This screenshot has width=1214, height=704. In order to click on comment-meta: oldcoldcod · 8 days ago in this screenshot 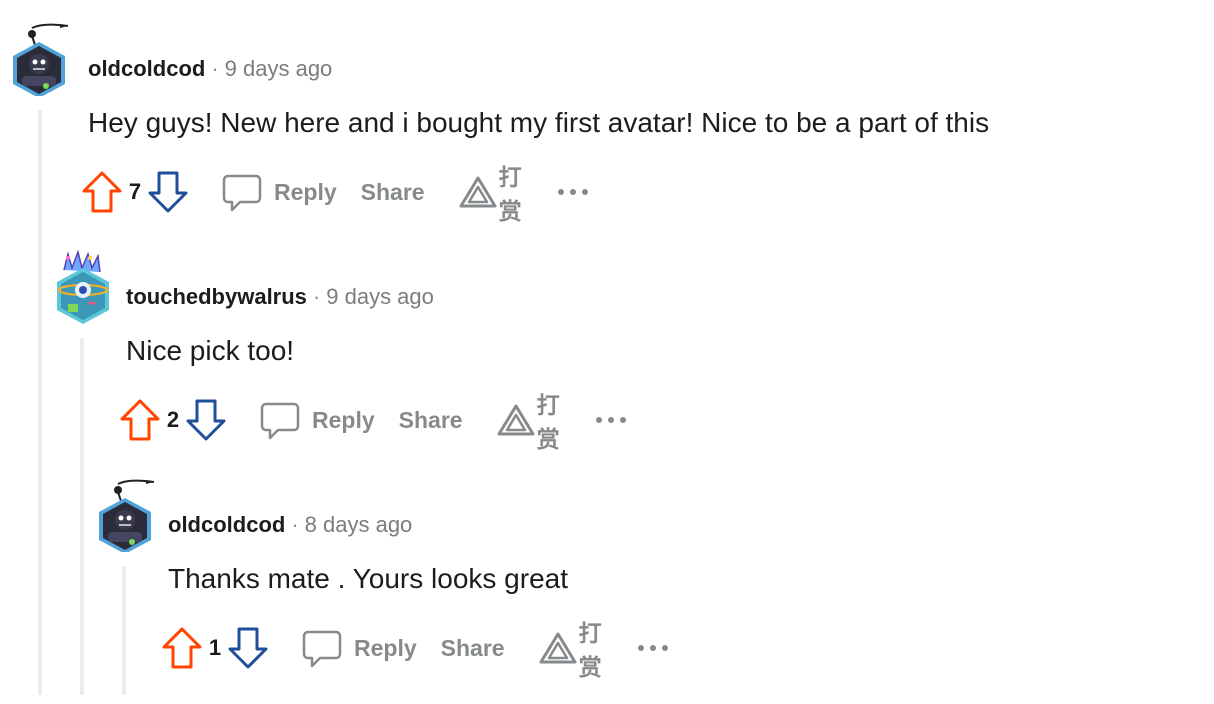, I will do `click(290, 525)`.